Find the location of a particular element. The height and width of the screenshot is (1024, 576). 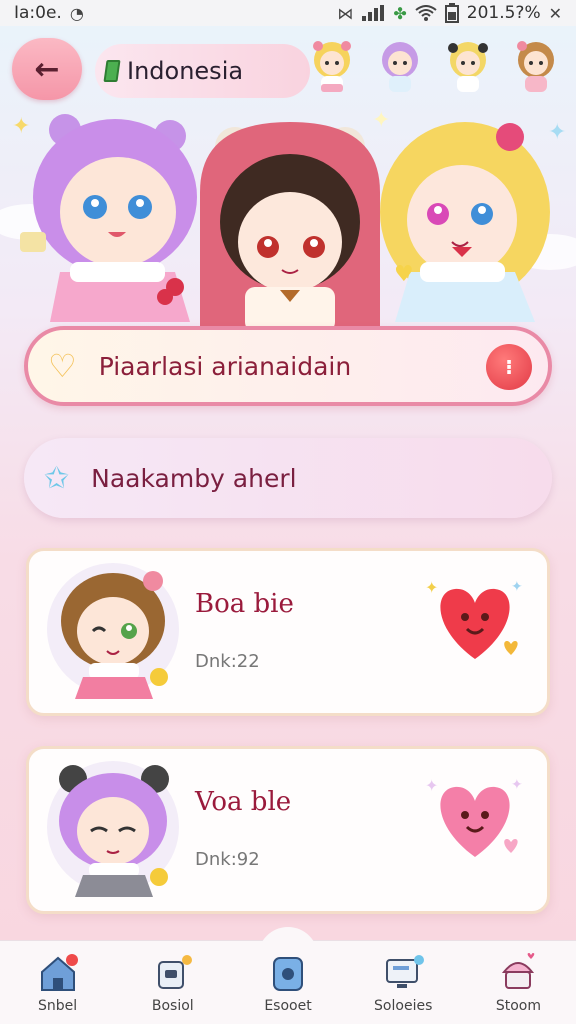

cupcake-icon is located at coordinates (518, 970).